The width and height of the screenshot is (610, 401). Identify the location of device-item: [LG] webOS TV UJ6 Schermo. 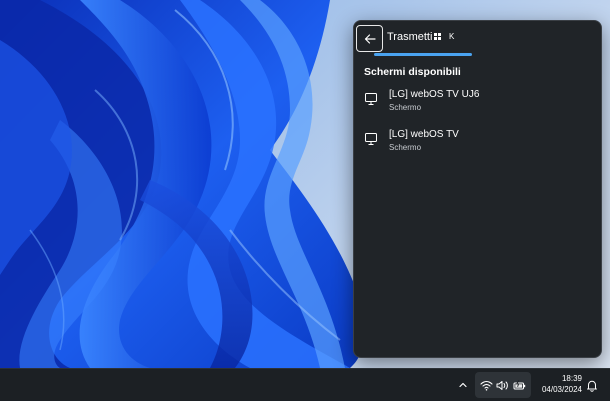
(478, 105).